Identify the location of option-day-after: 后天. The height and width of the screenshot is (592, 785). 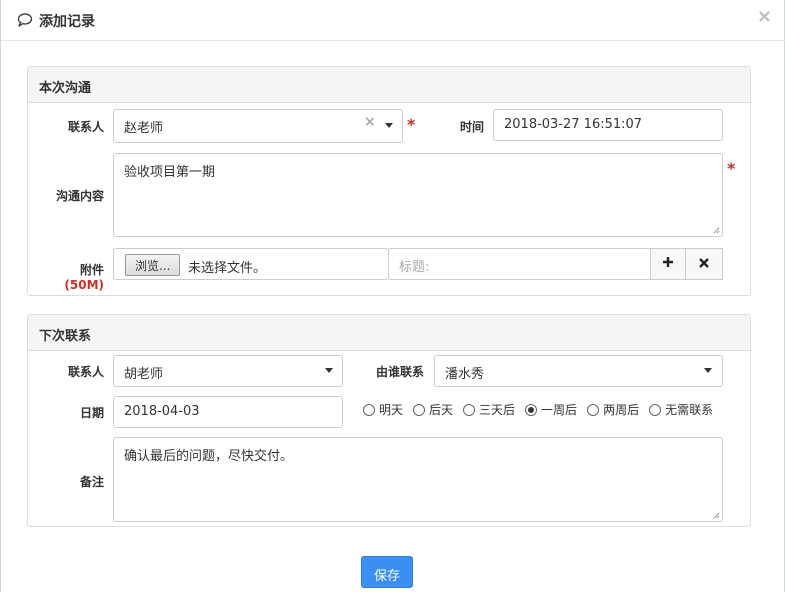
(433, 409).